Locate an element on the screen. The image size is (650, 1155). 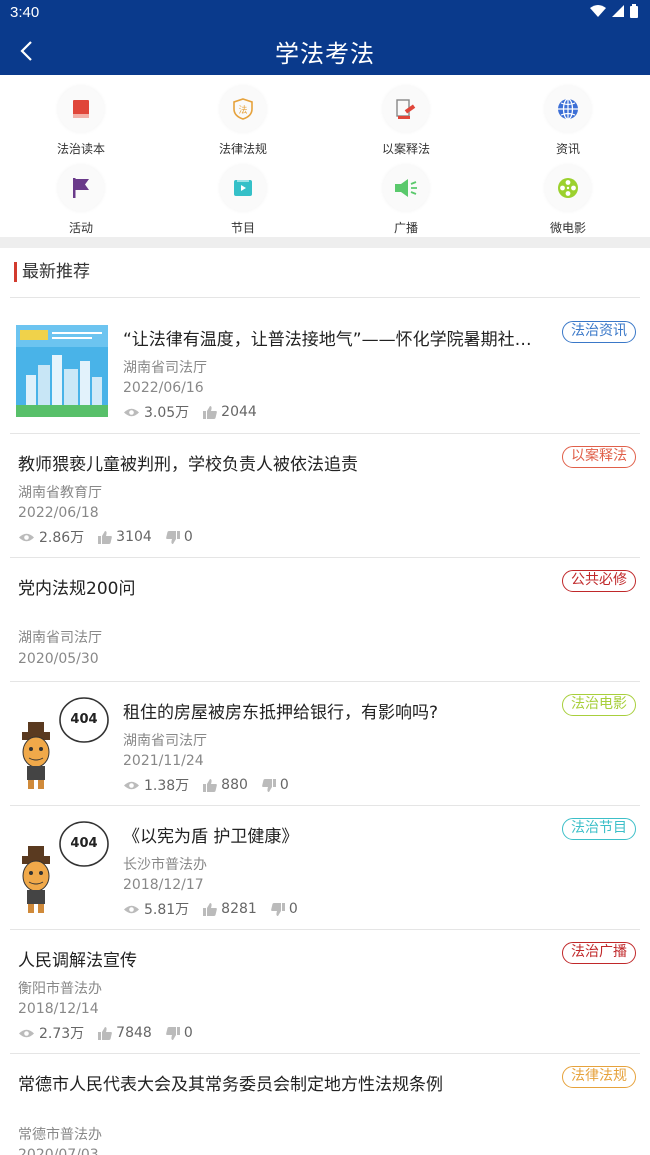
item-source: 衡阳市普法办 is located at coordinates (60, 989).